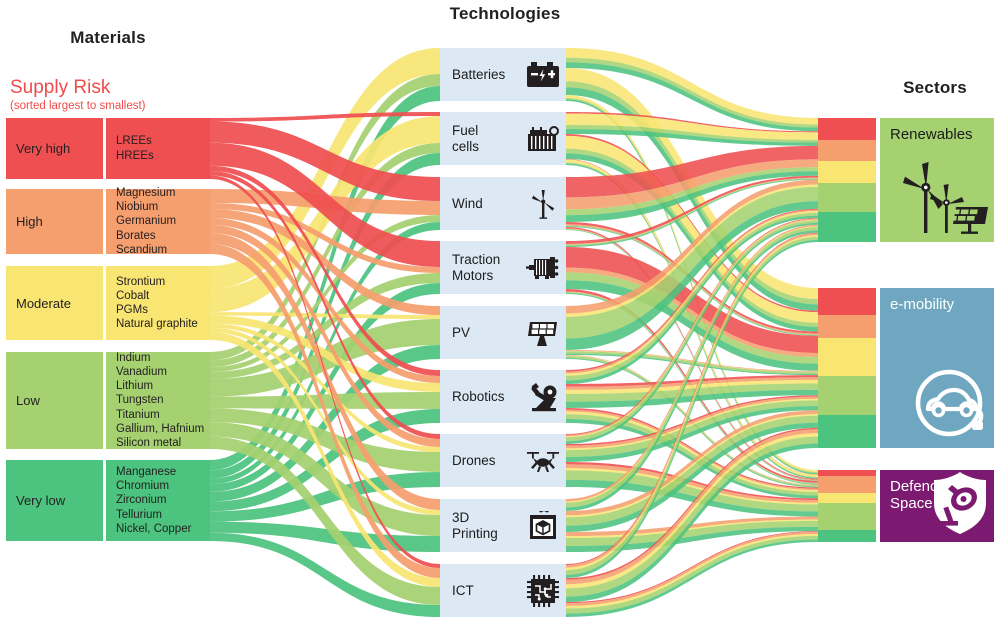 This screenshot has width=1000, height=627. What do you see at coordinates (135, 155) in the screenshot?
I see `material-item: HREEs` at bounding box center [135, 155].